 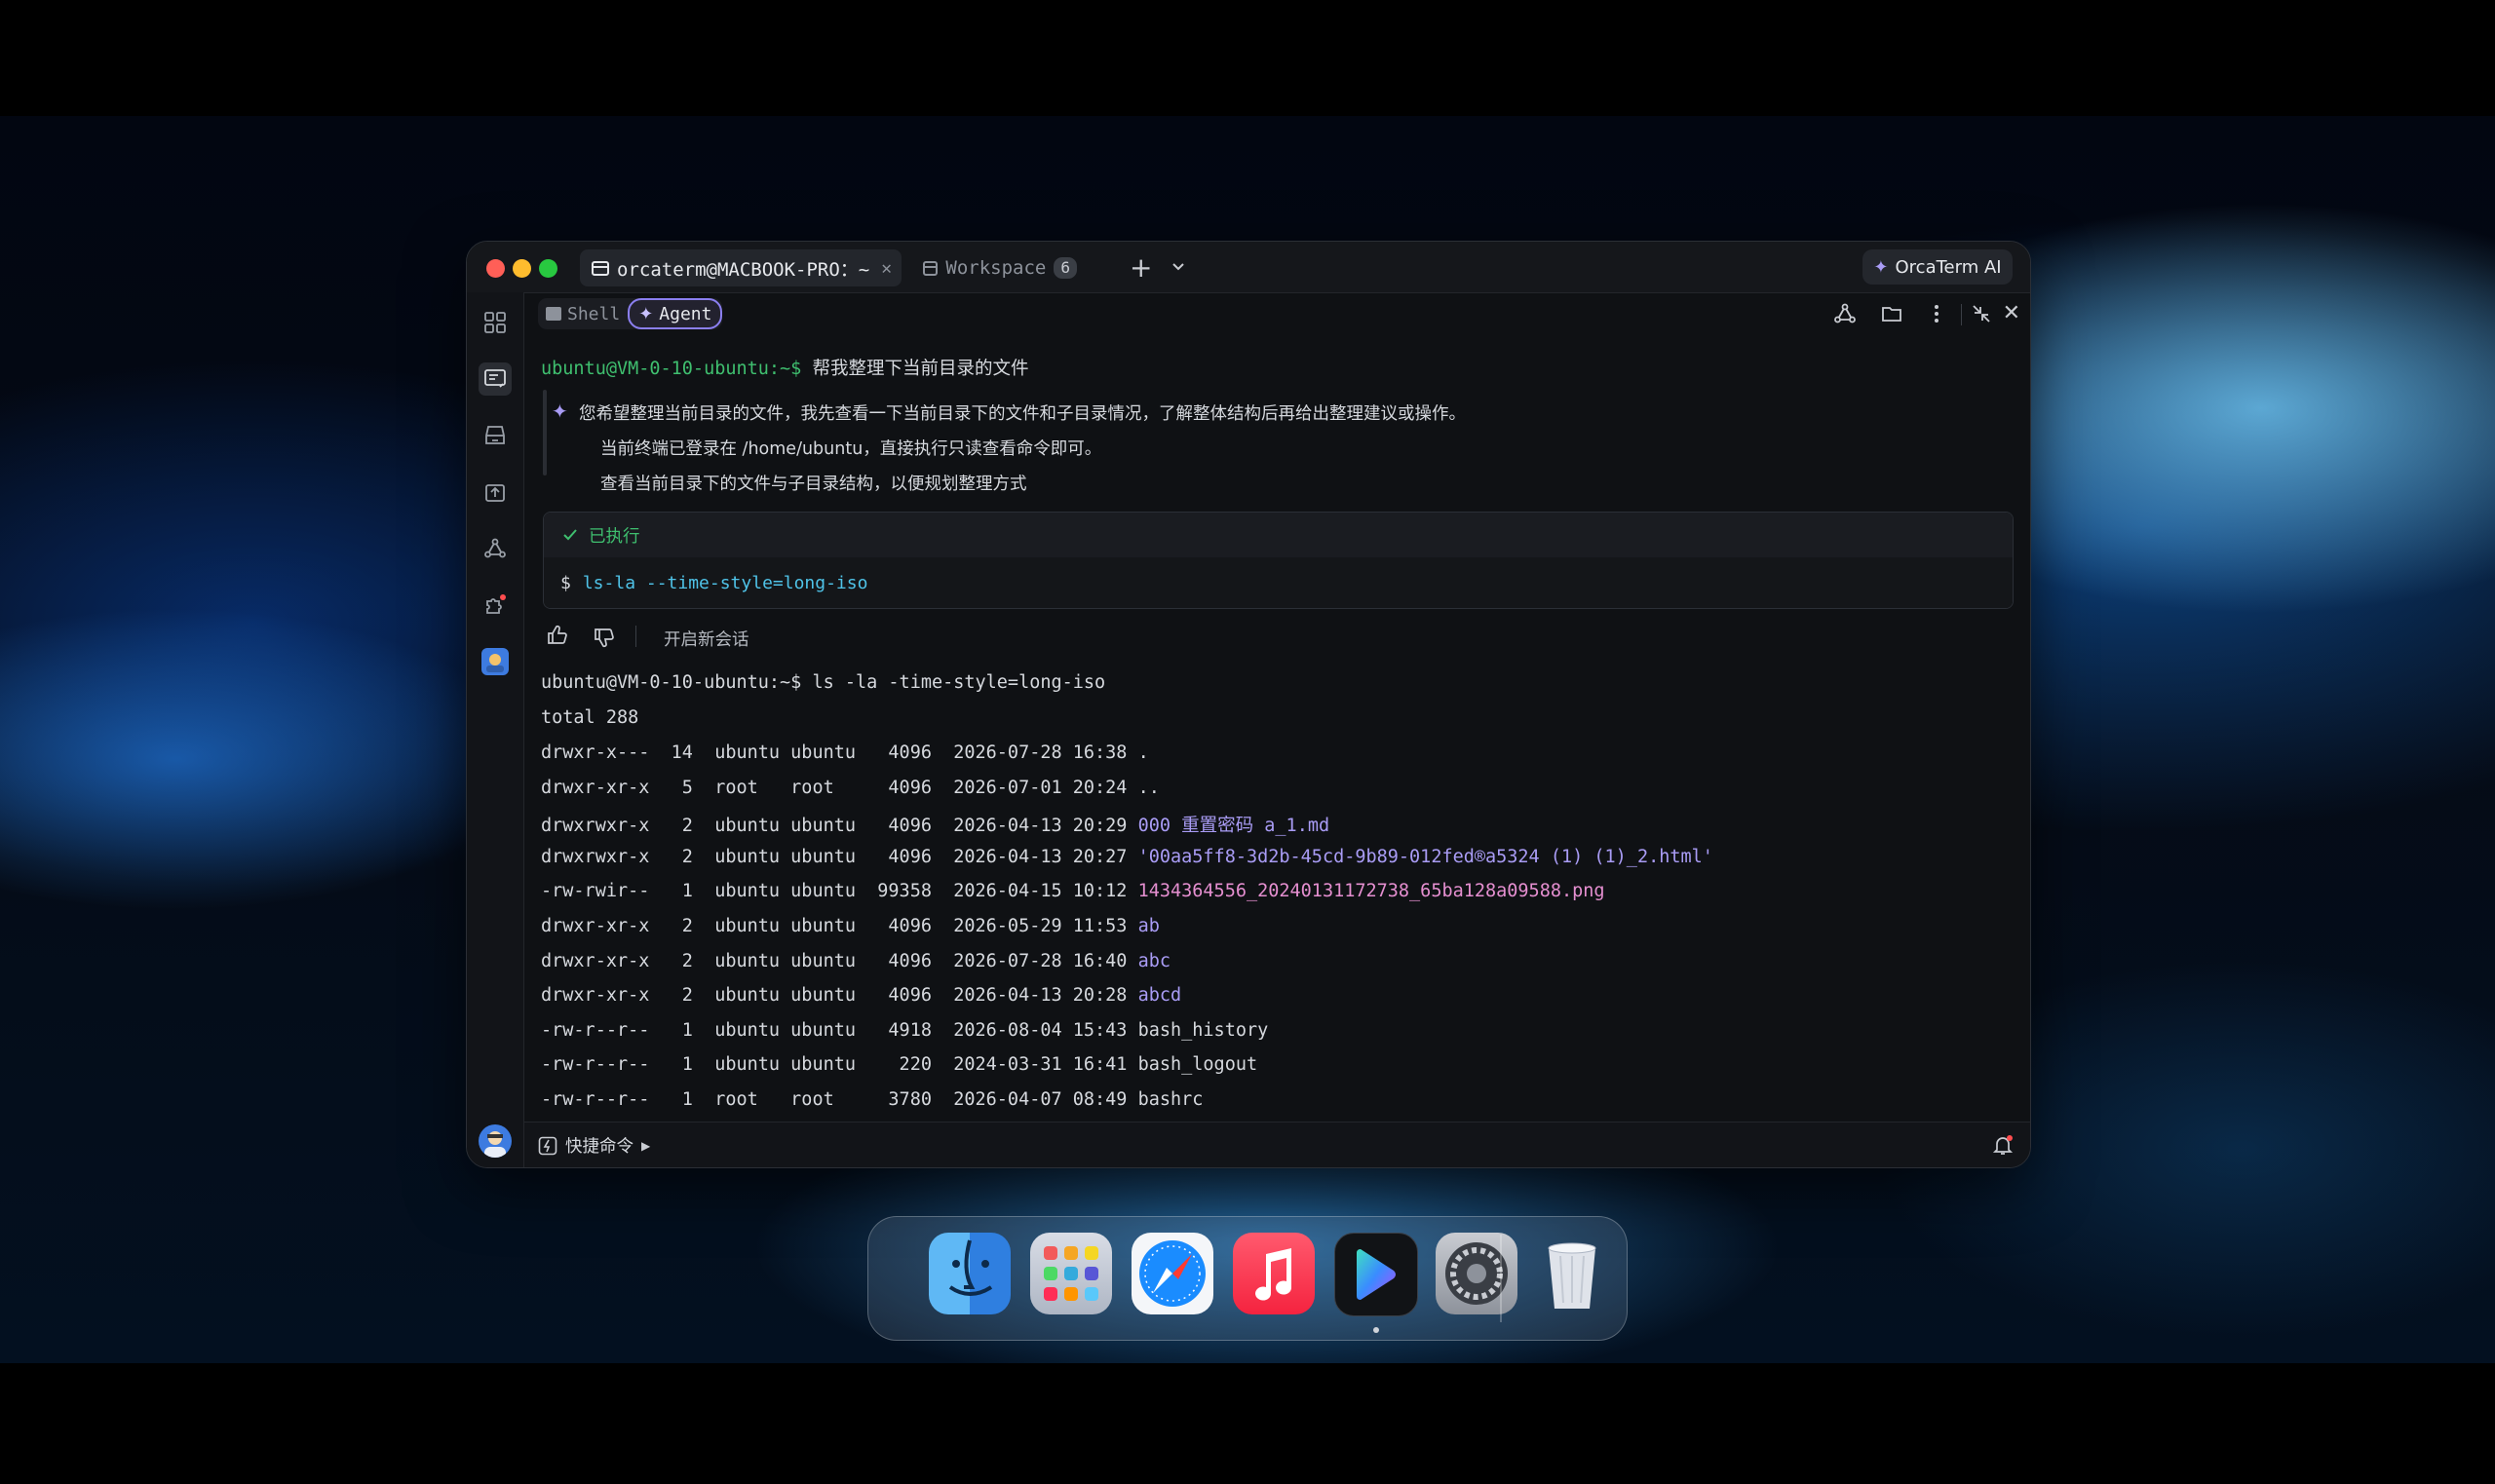 What do you see at coordinates (1148, 787) in the screenshot?
I see `file-name: ..` at bounding box center [1148, 787].